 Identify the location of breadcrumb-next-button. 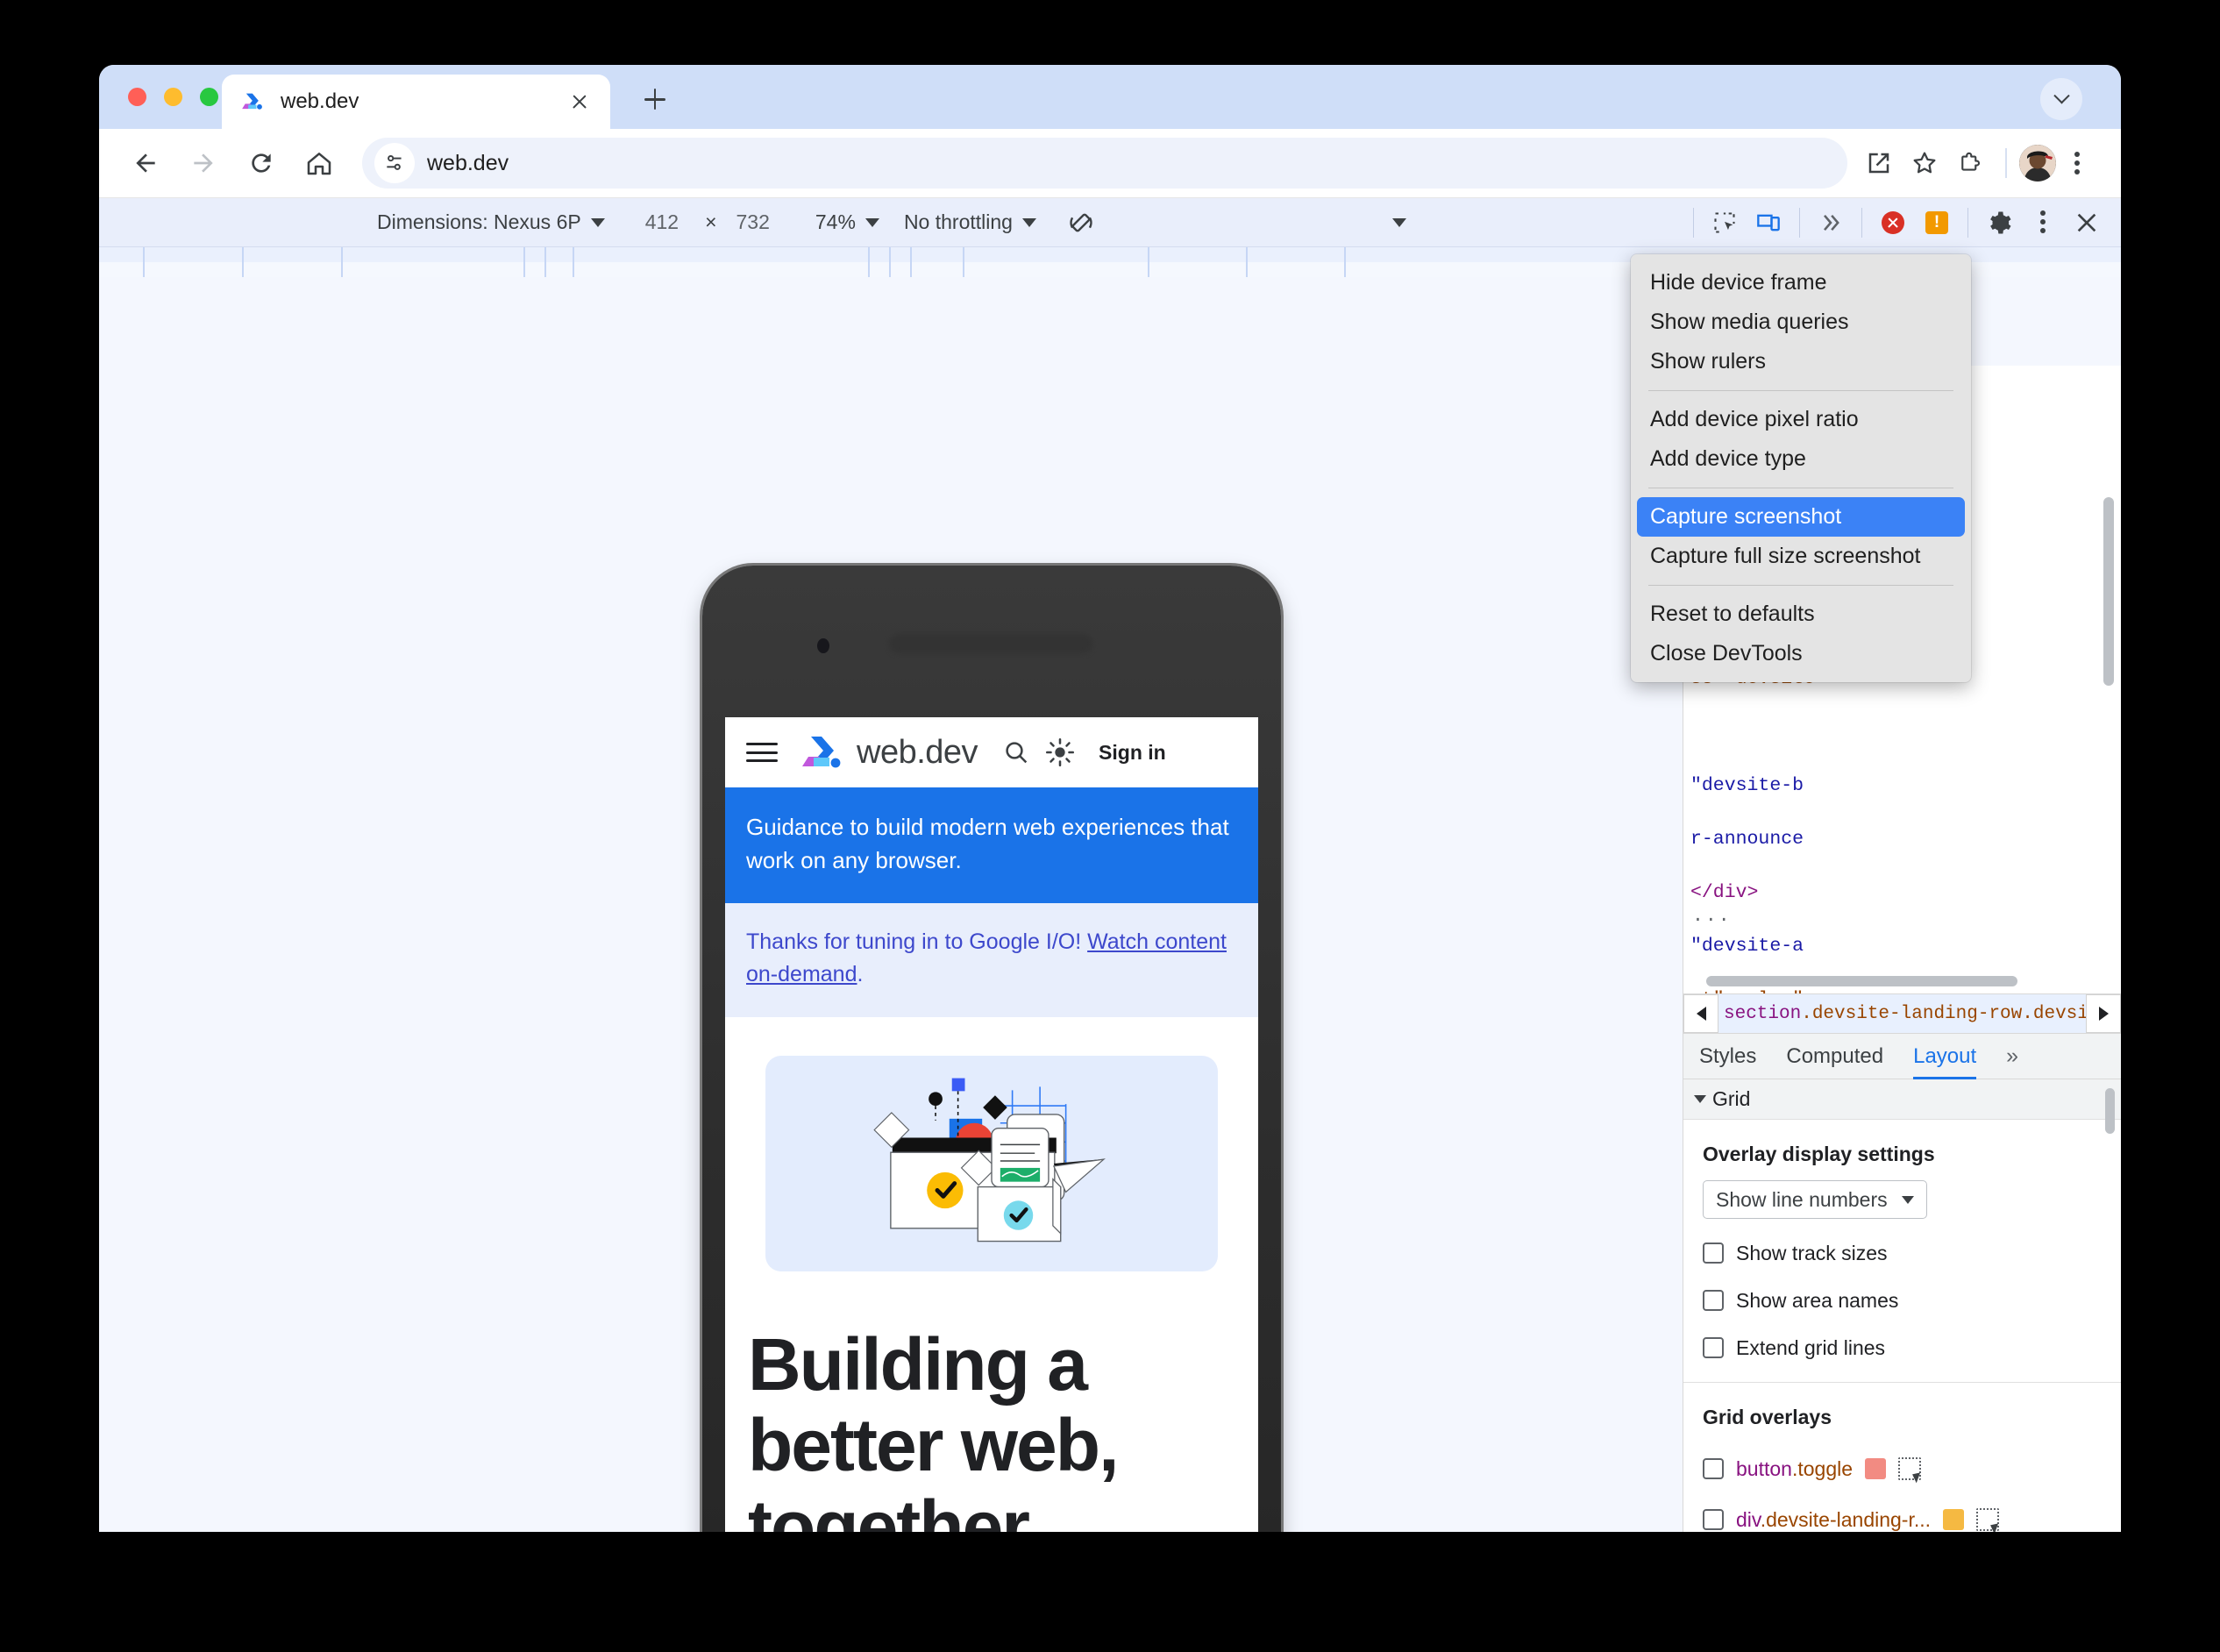
(2103, 1013).